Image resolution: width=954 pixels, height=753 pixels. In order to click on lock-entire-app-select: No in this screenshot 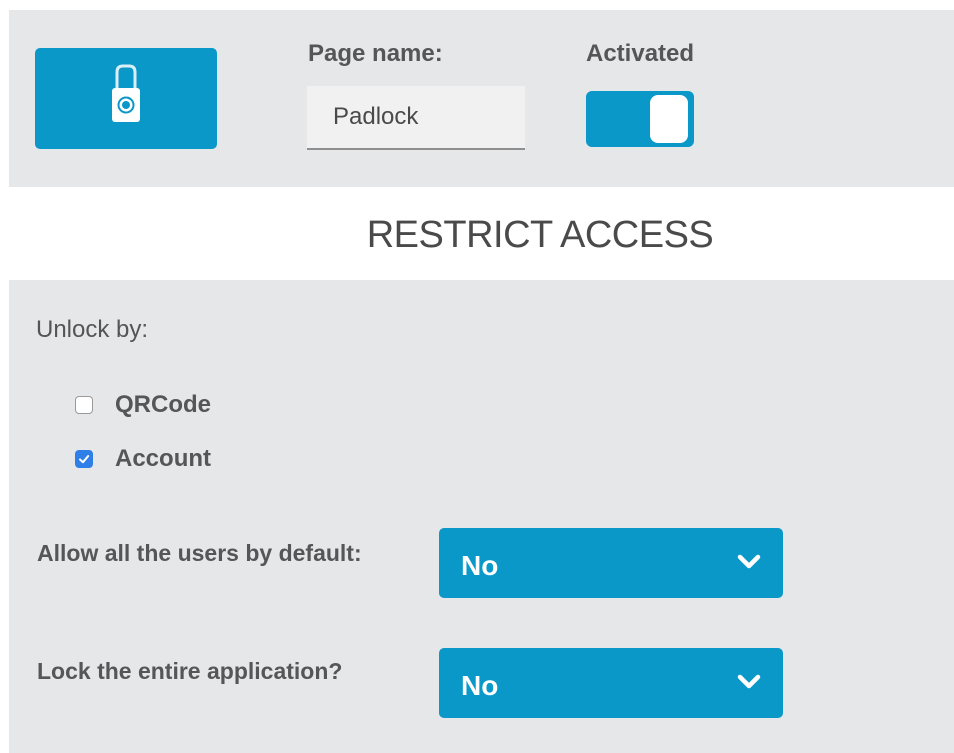, I will do `click(611, 683)`.